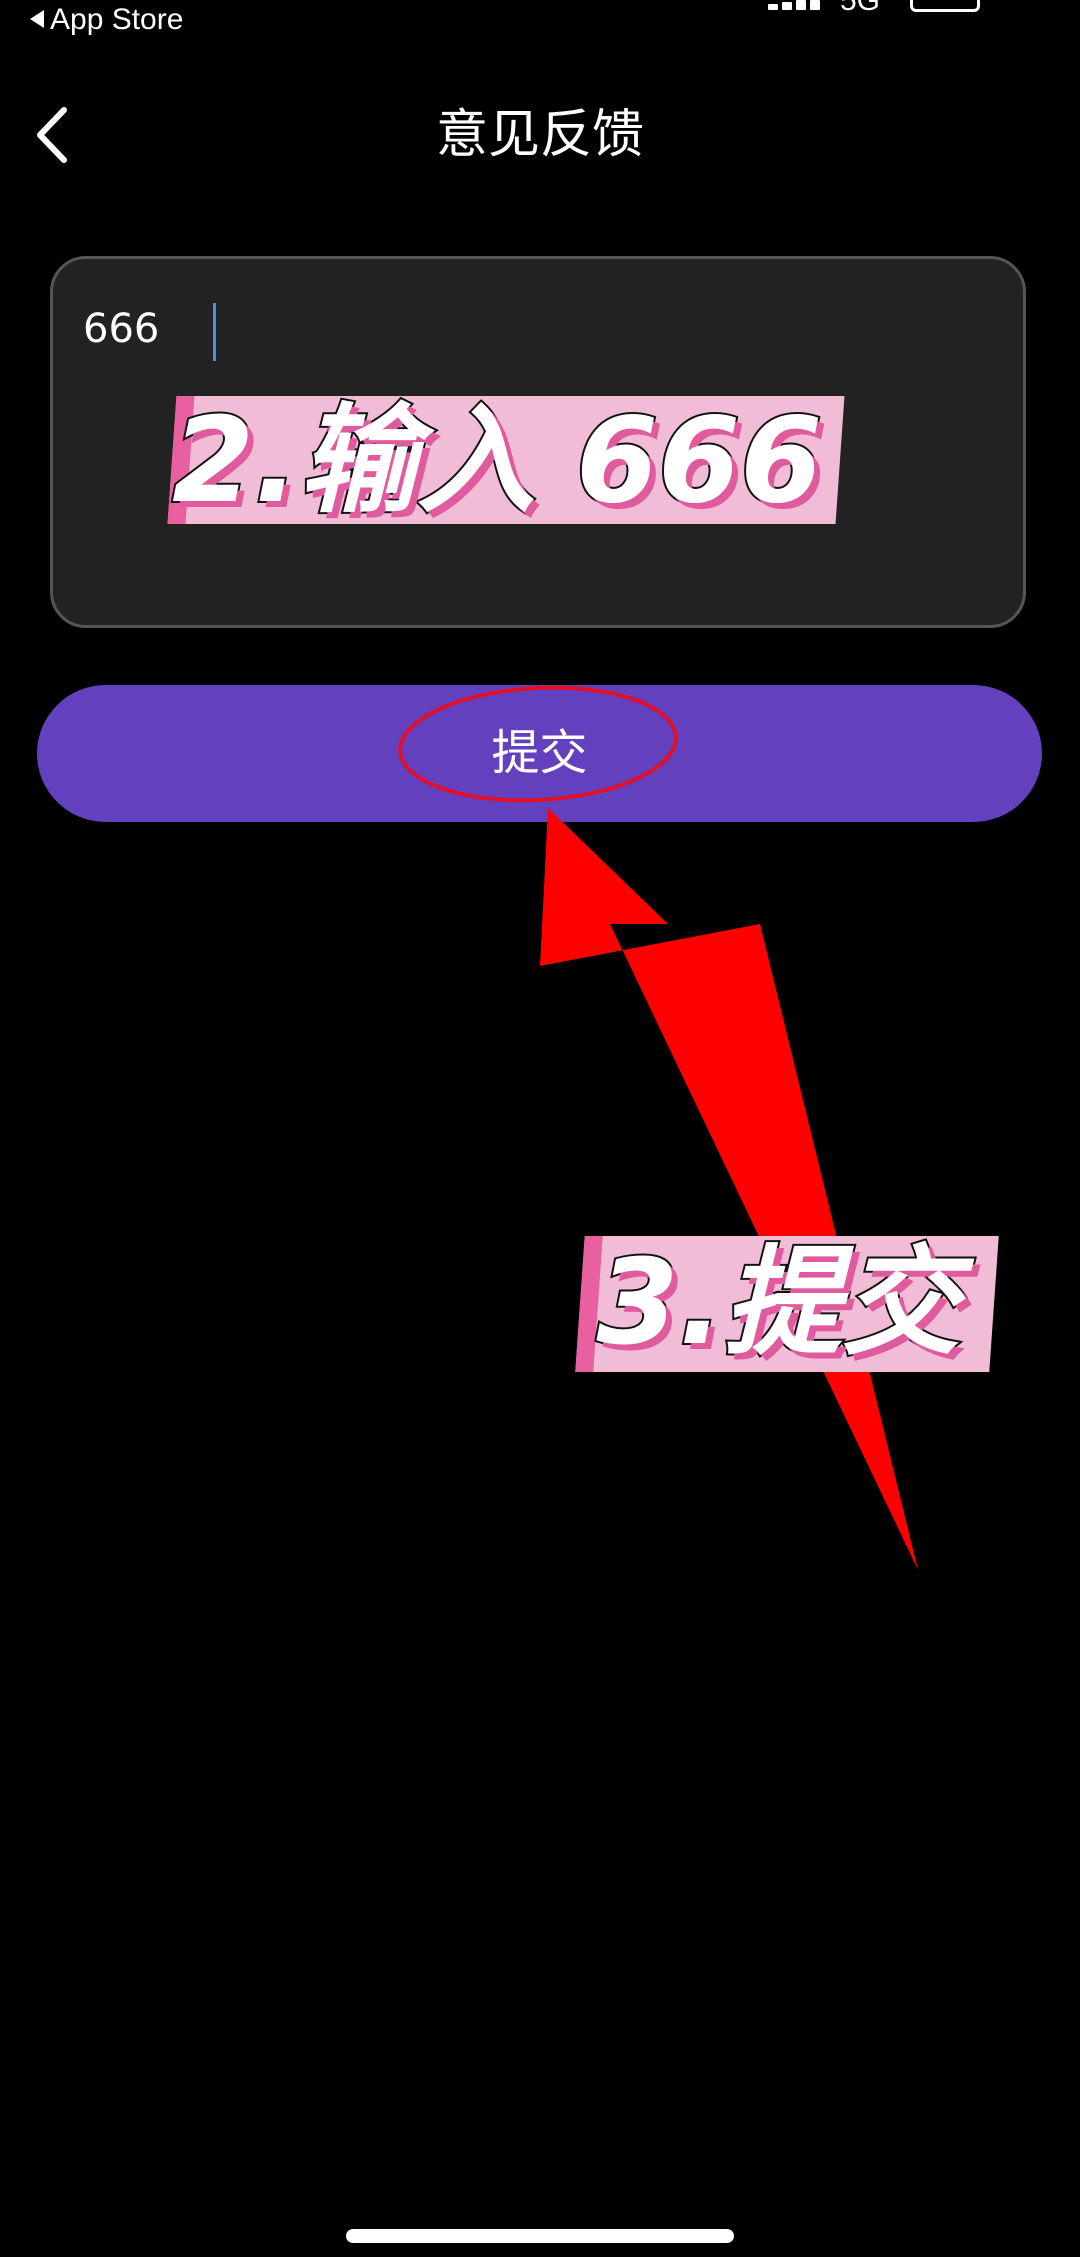 This screenshot has height=2257, width=1080. Describe the element at coordinates (214, 332) in the screenshot. I see `text-caret` at that location.